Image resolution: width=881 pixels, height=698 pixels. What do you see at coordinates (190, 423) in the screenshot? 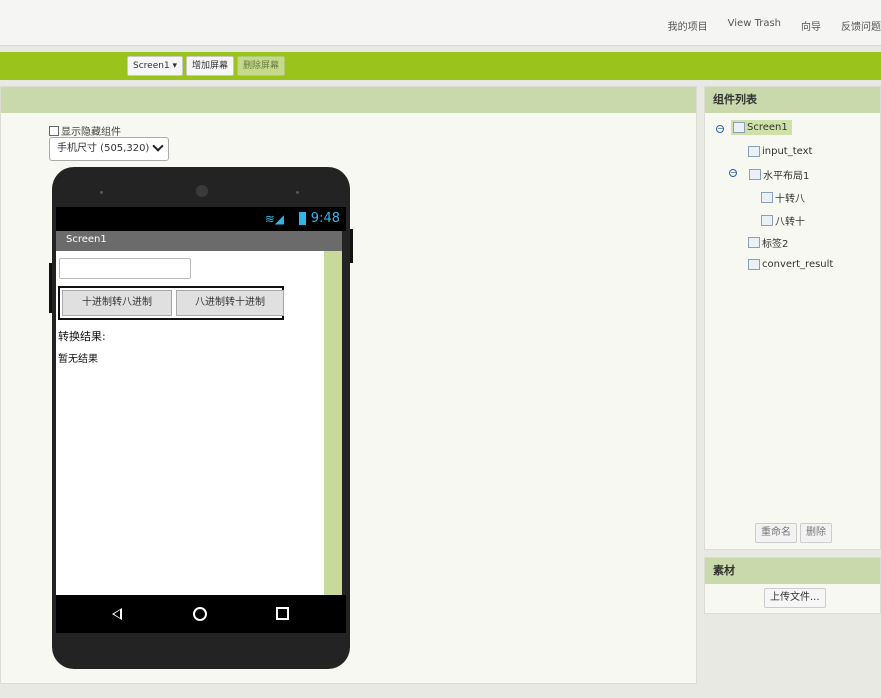
I see `app-screen: 十进制转八进制 八进制转十进制 转换结果: 暂无结果` at bounding box center [190, 423].